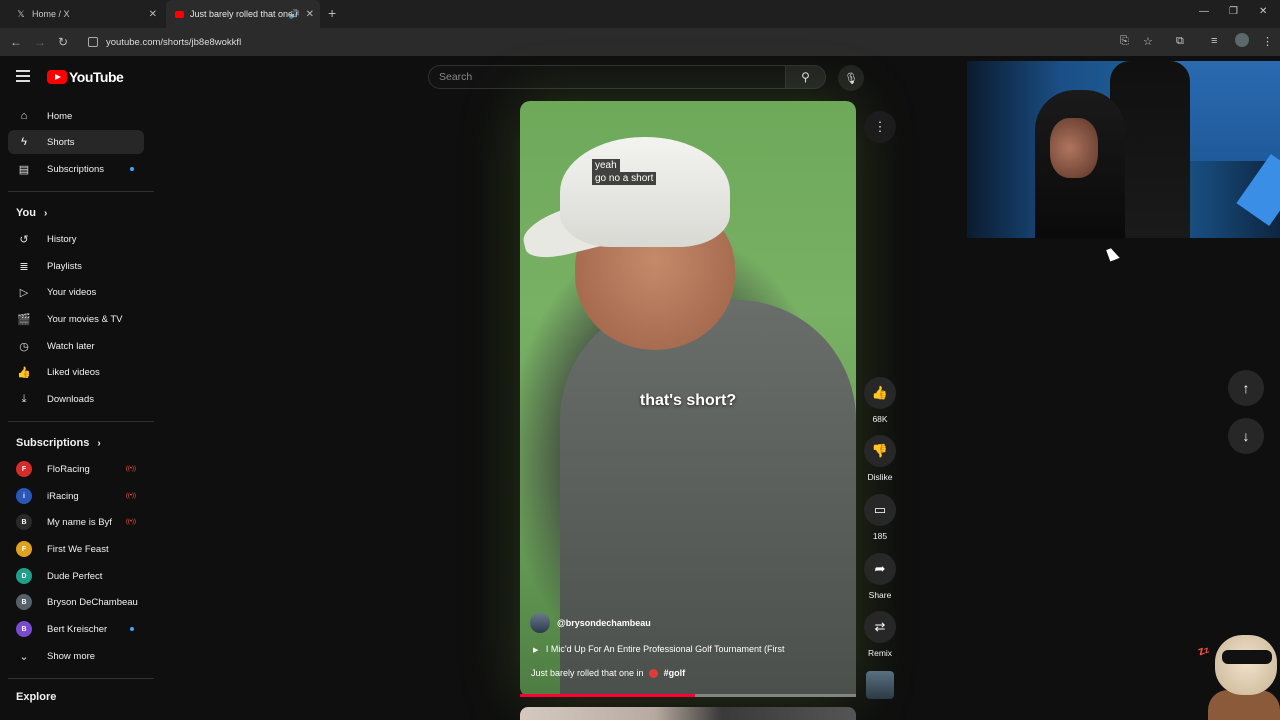 The image size is (1280, 720). What do you see at coordinates (76, 522) in the screenshot?
I see `sidebar-channel-byf: B My name is Byf ((•))` at bounding box center [76, 522].